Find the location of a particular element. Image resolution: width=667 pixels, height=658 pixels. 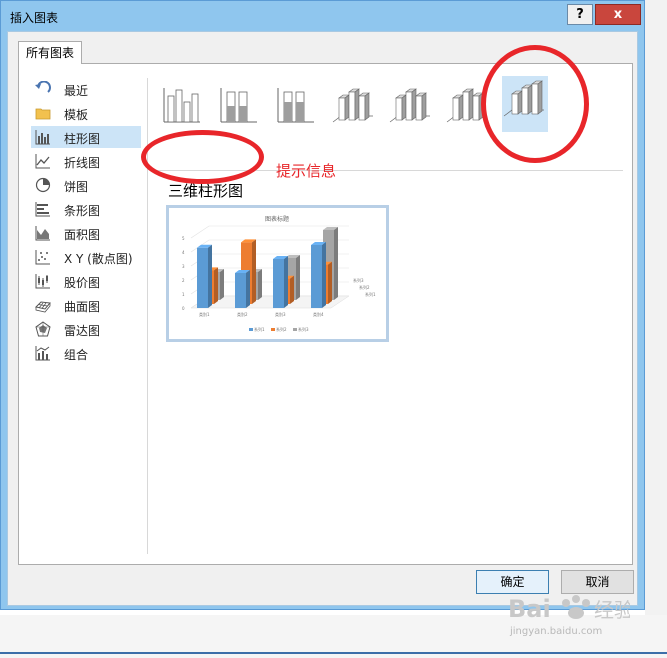

preview-ytick-label: 5 is located at coordinates (183, 238).